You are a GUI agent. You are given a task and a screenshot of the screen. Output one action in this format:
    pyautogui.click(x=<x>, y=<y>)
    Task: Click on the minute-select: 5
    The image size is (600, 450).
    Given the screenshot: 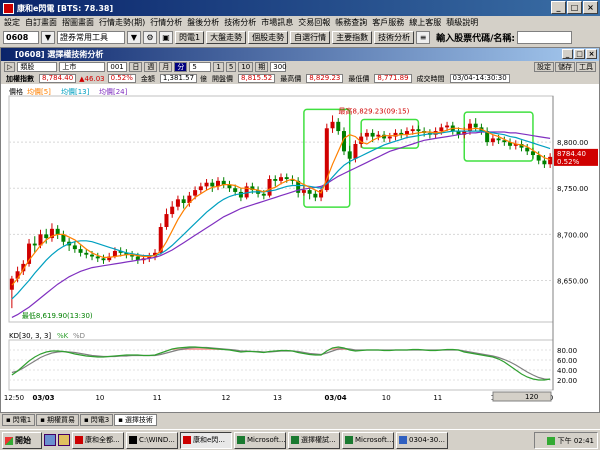 What is the action you would take?
    pyautogui.click(x=200, y=67)
    